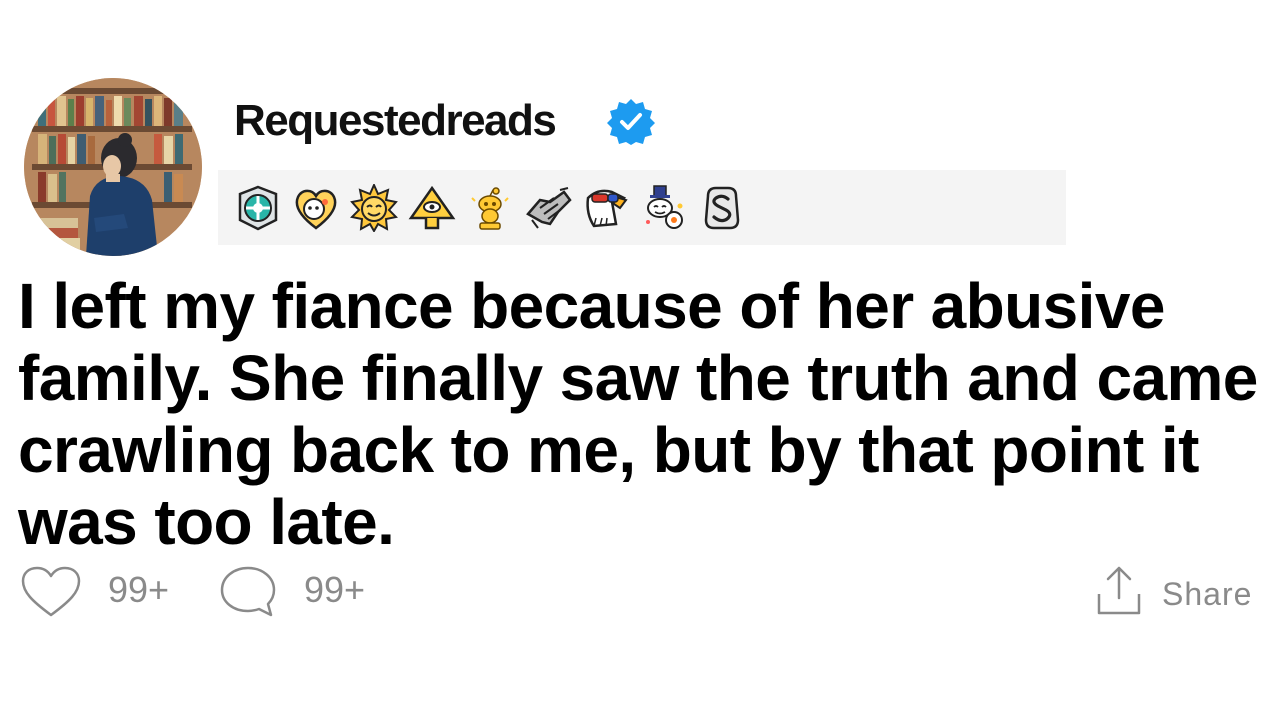 This screenshot has height=720, width=1280. What do you see at coordinates (664, 208) in the screenshot?
I see `snoo-party-award-icon` at bounding box center [664, 208].